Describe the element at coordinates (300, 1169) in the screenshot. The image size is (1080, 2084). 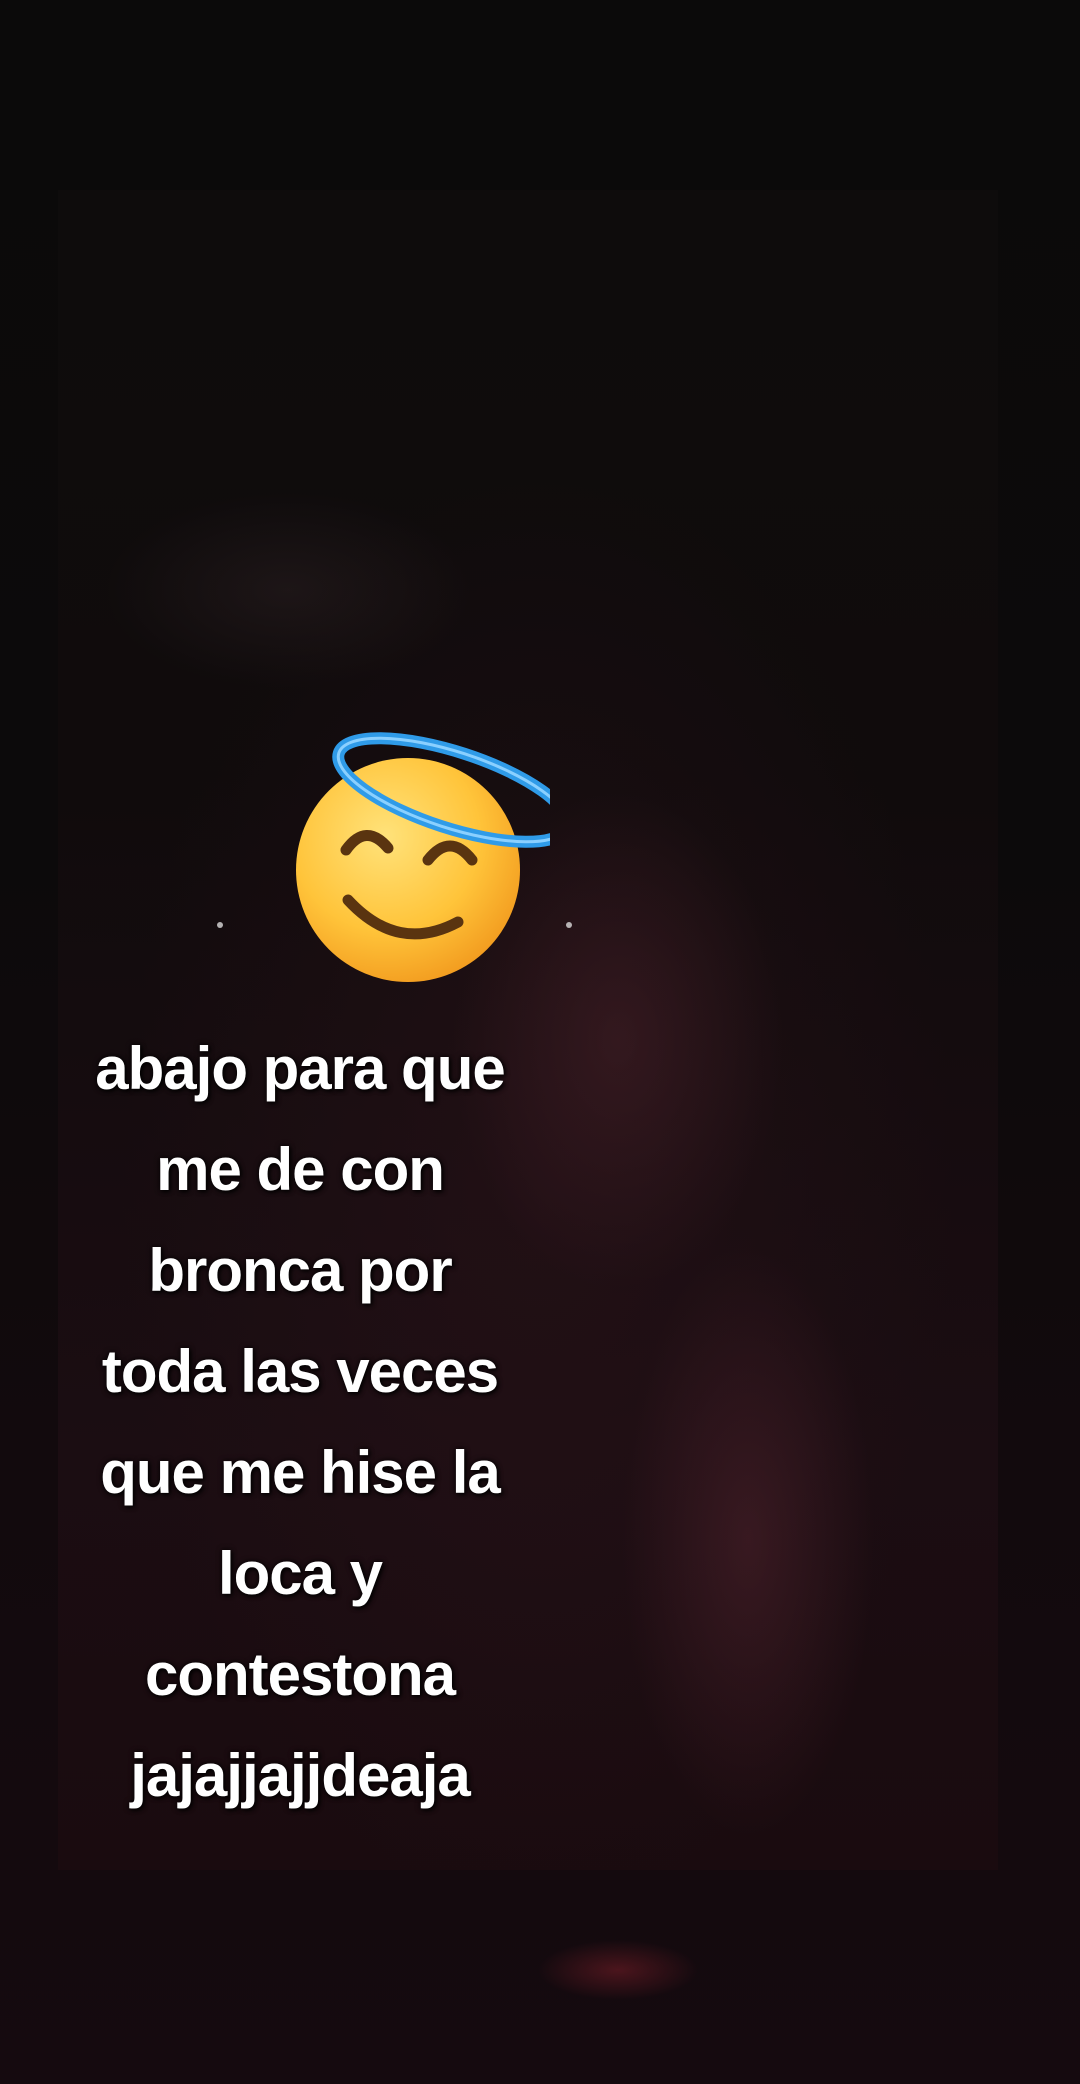
I see `caption-line: me de con` at that location.